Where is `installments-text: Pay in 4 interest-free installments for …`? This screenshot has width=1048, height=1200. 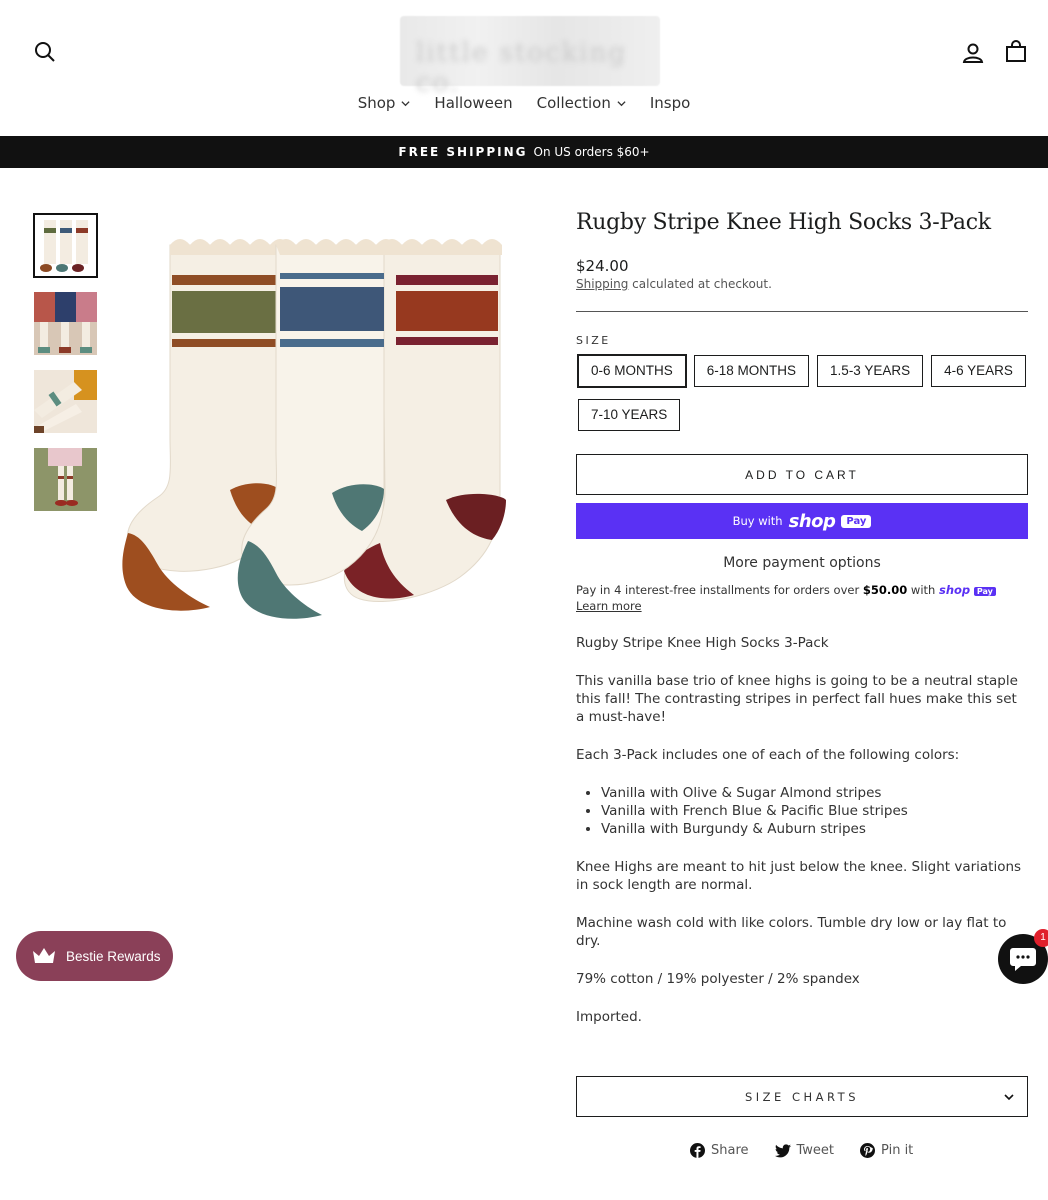
installments-text: Pay in 4 interest-free installments for … is located at coordinates (719, 590).